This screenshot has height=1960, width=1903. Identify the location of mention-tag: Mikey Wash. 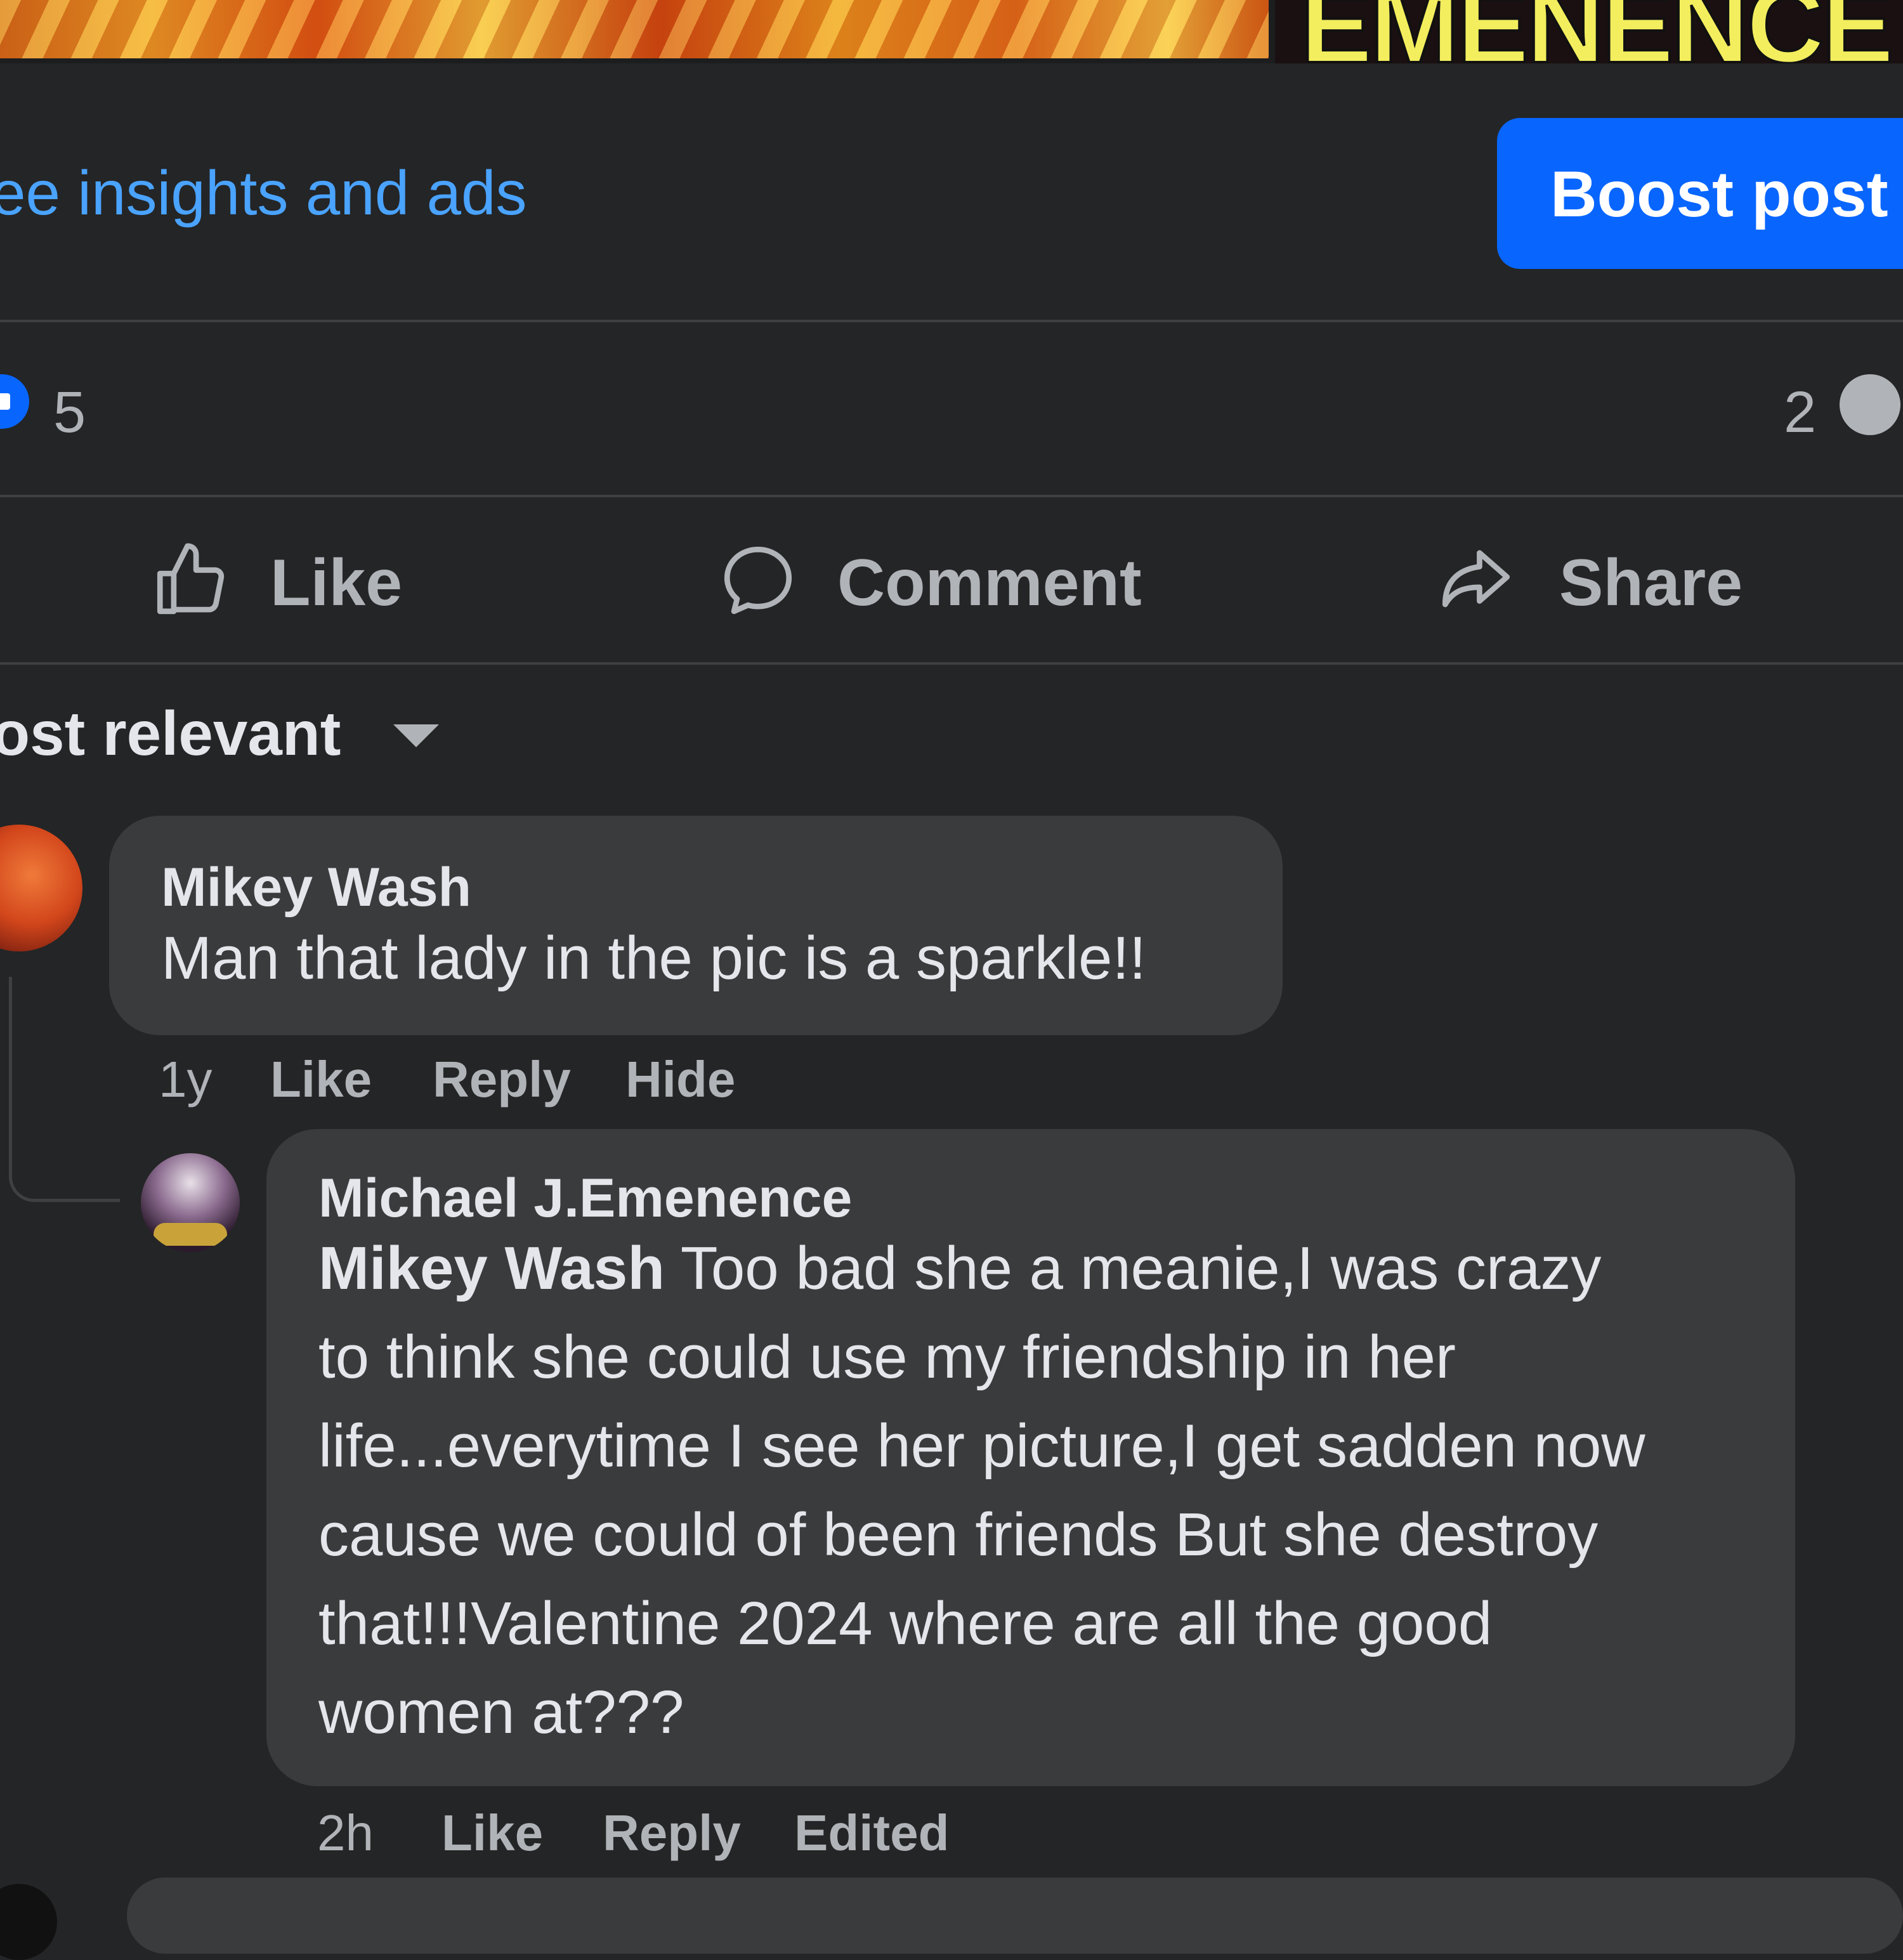
(491, 1268).